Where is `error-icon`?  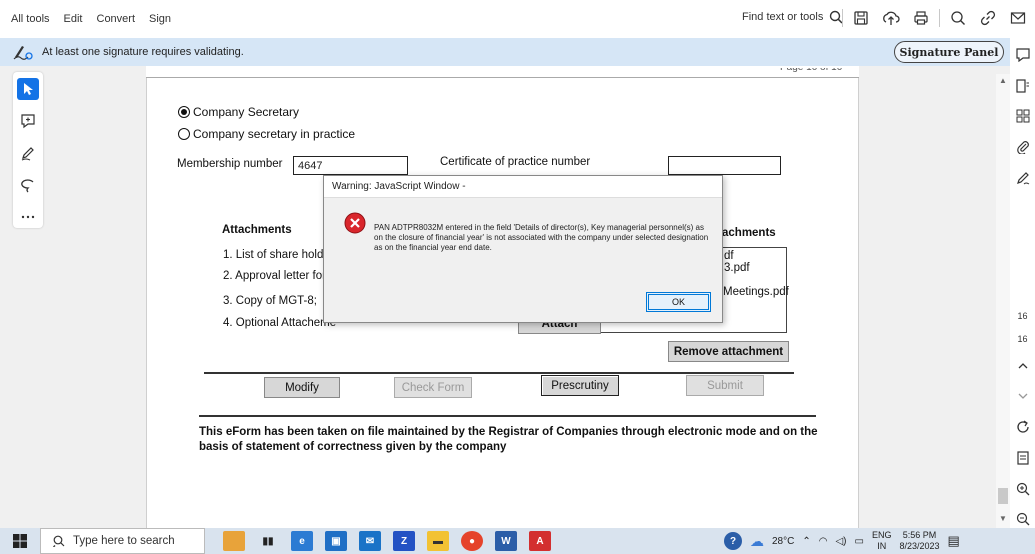
error-icon is located at coordinates (355, 223).